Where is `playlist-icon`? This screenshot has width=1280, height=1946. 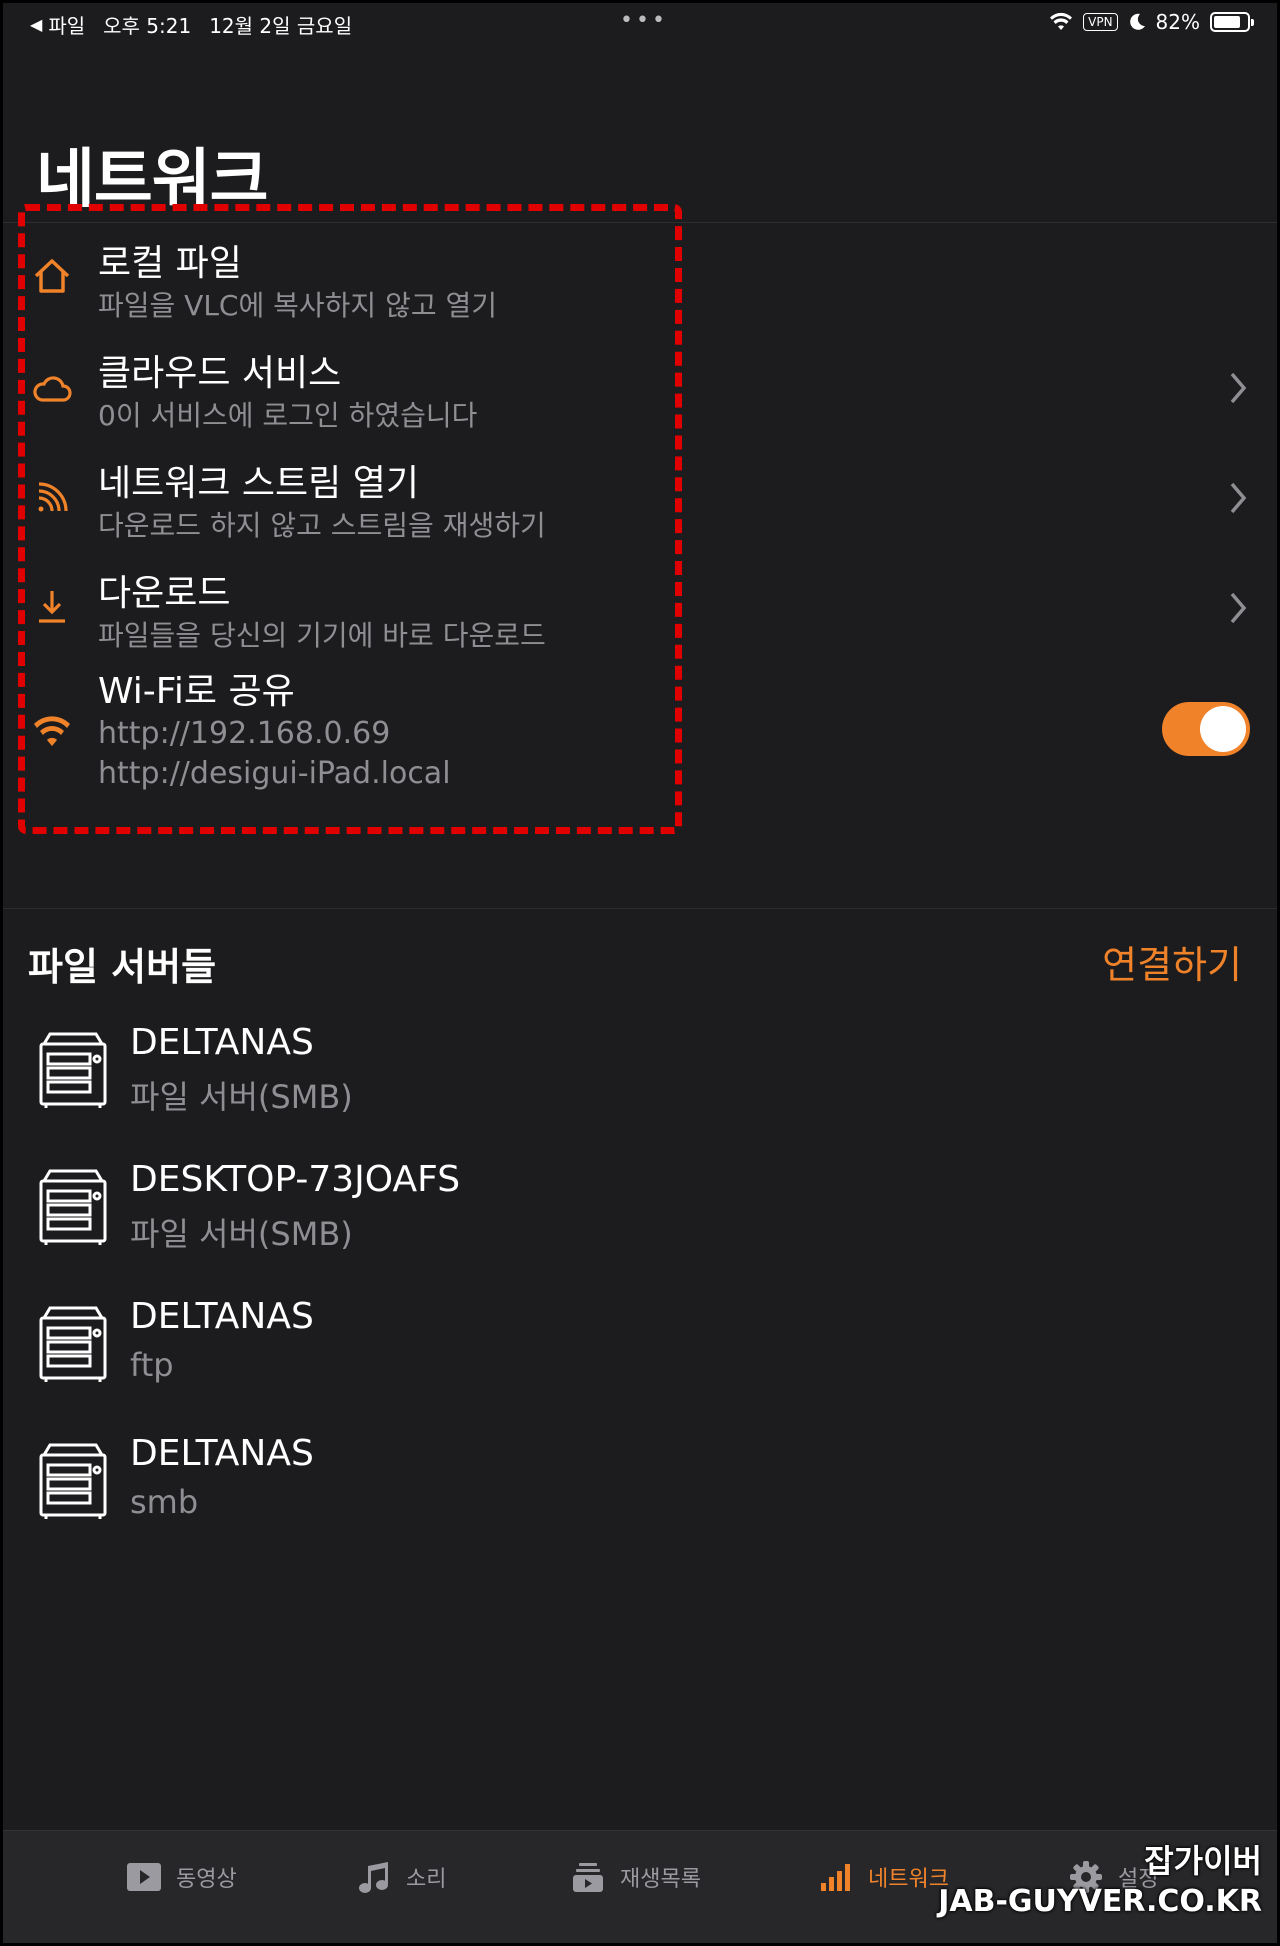 playlist-icon is located at coordinates (588, 1877).